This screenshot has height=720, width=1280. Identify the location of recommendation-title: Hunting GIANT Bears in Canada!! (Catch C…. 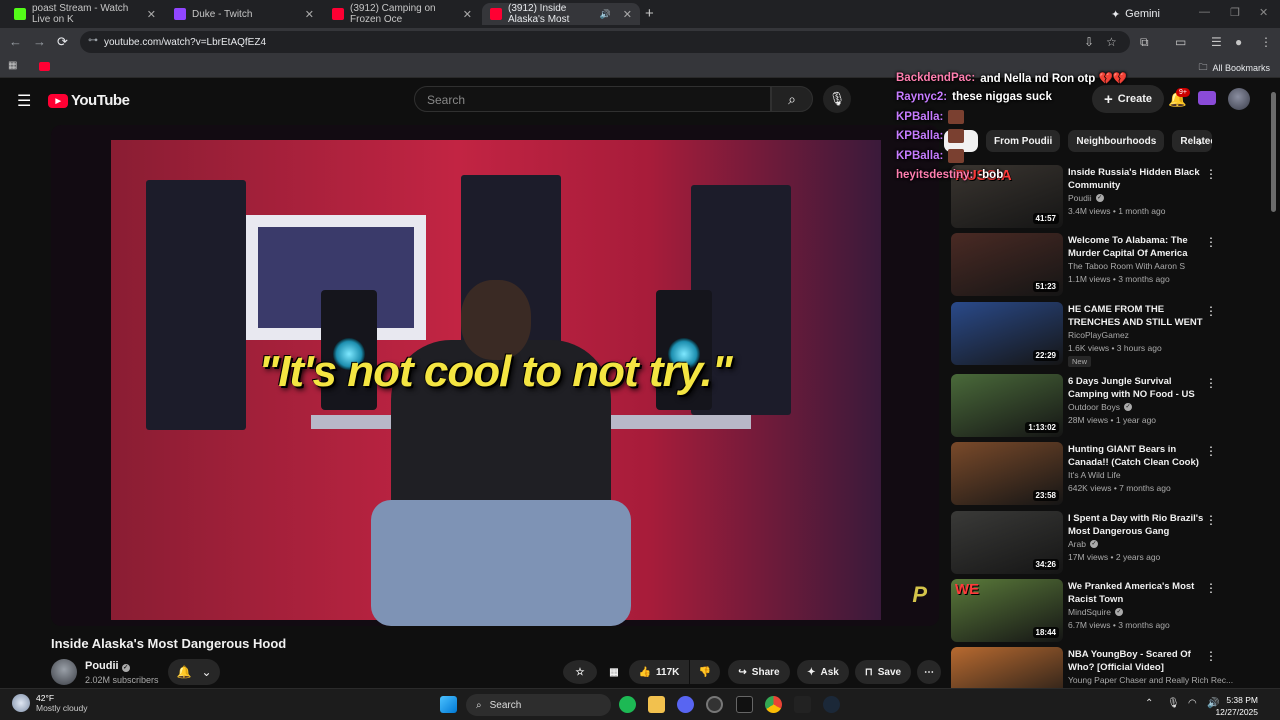
(1138, 456).